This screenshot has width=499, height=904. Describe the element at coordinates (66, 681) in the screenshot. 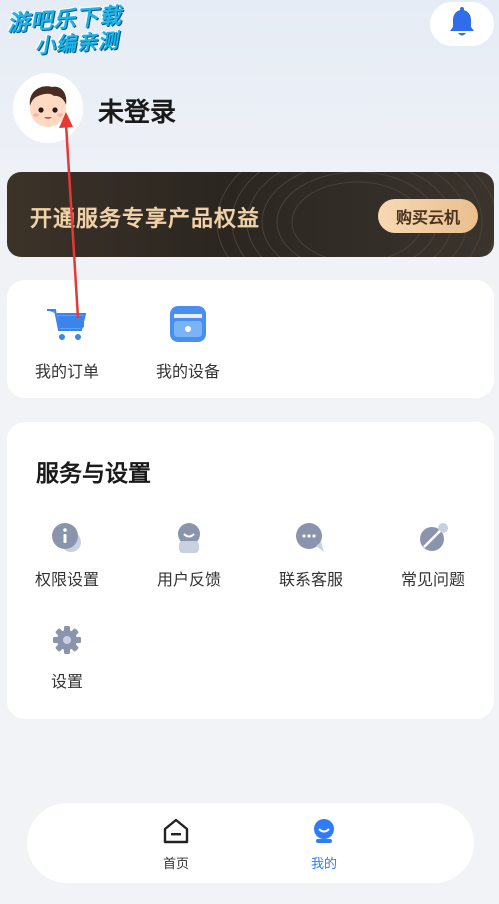

I see `settings-label: 设置` at that location.